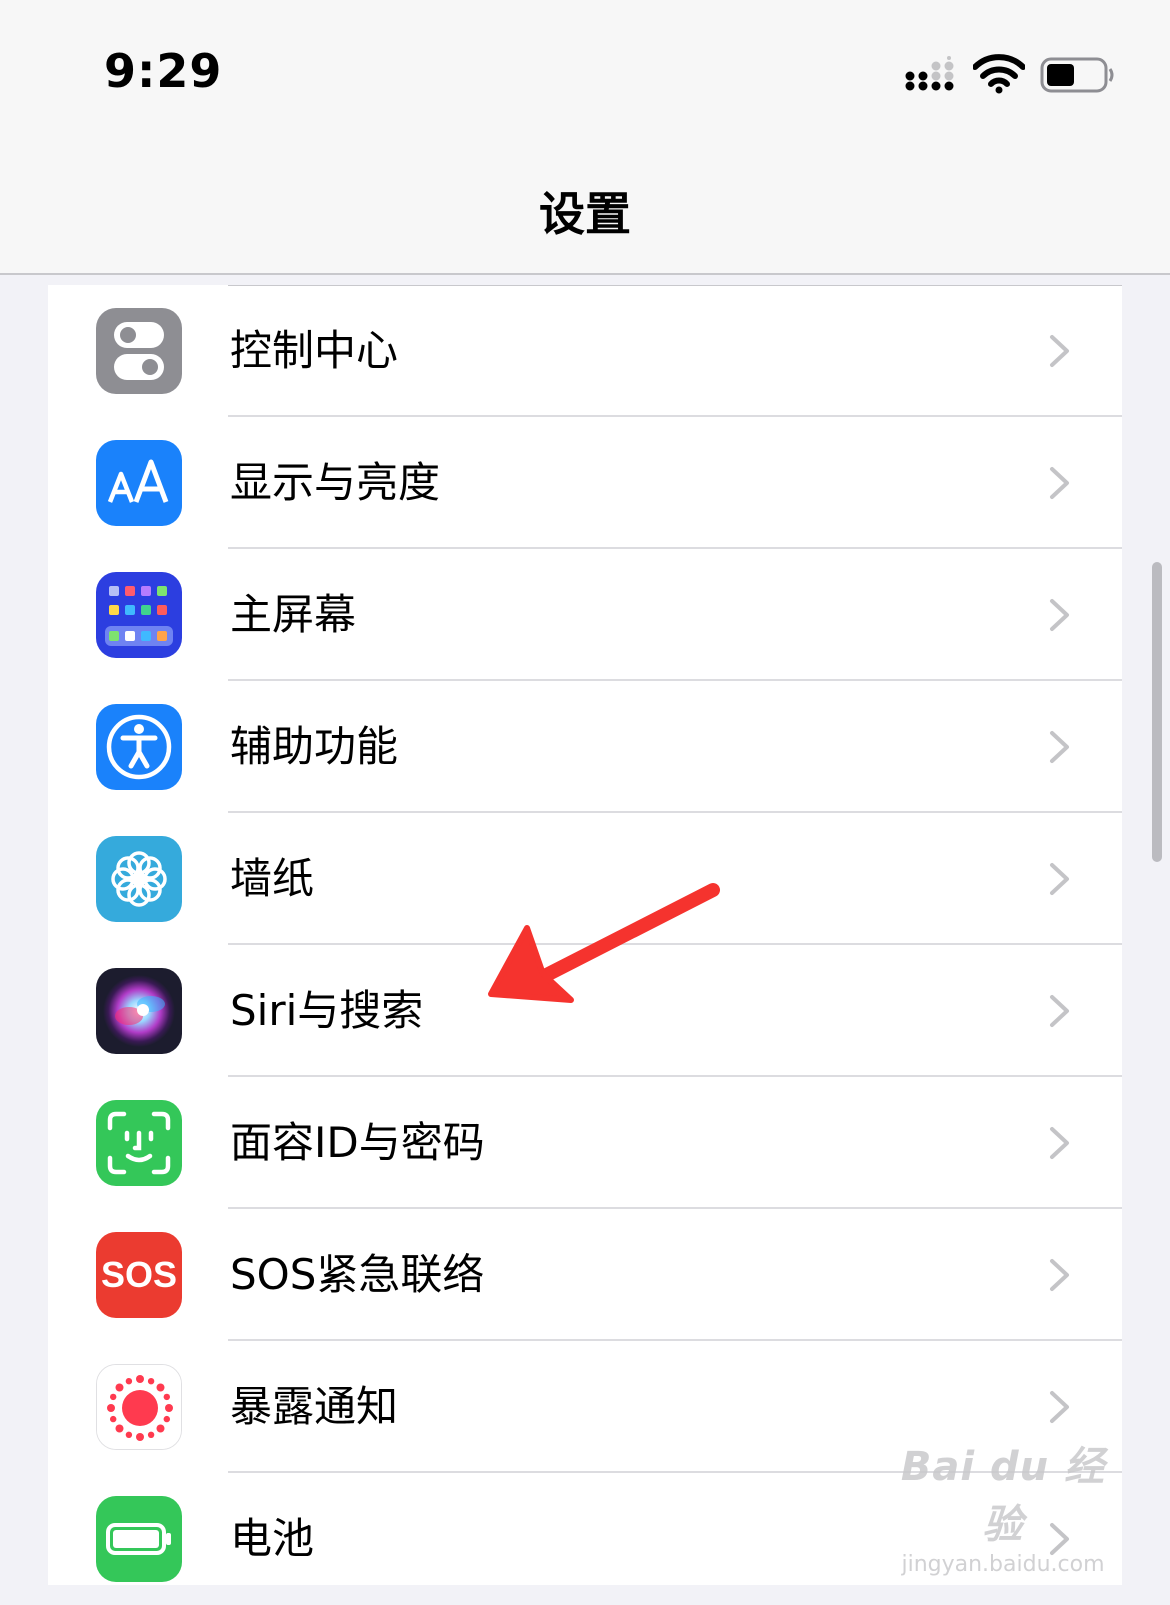 This screenshot has width=1170, height=1605. What do you see at coordinates (314, 1406) in the screenshot?
I see `settings-item-label: 暴露通知` at bounding box center [314, 1406].